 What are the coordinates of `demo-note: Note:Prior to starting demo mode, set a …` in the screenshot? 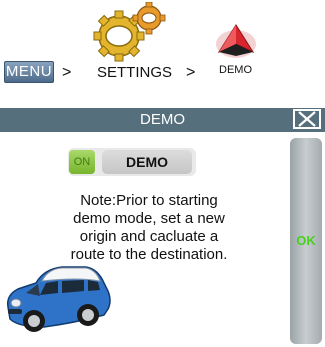 It's located at (149, 227).